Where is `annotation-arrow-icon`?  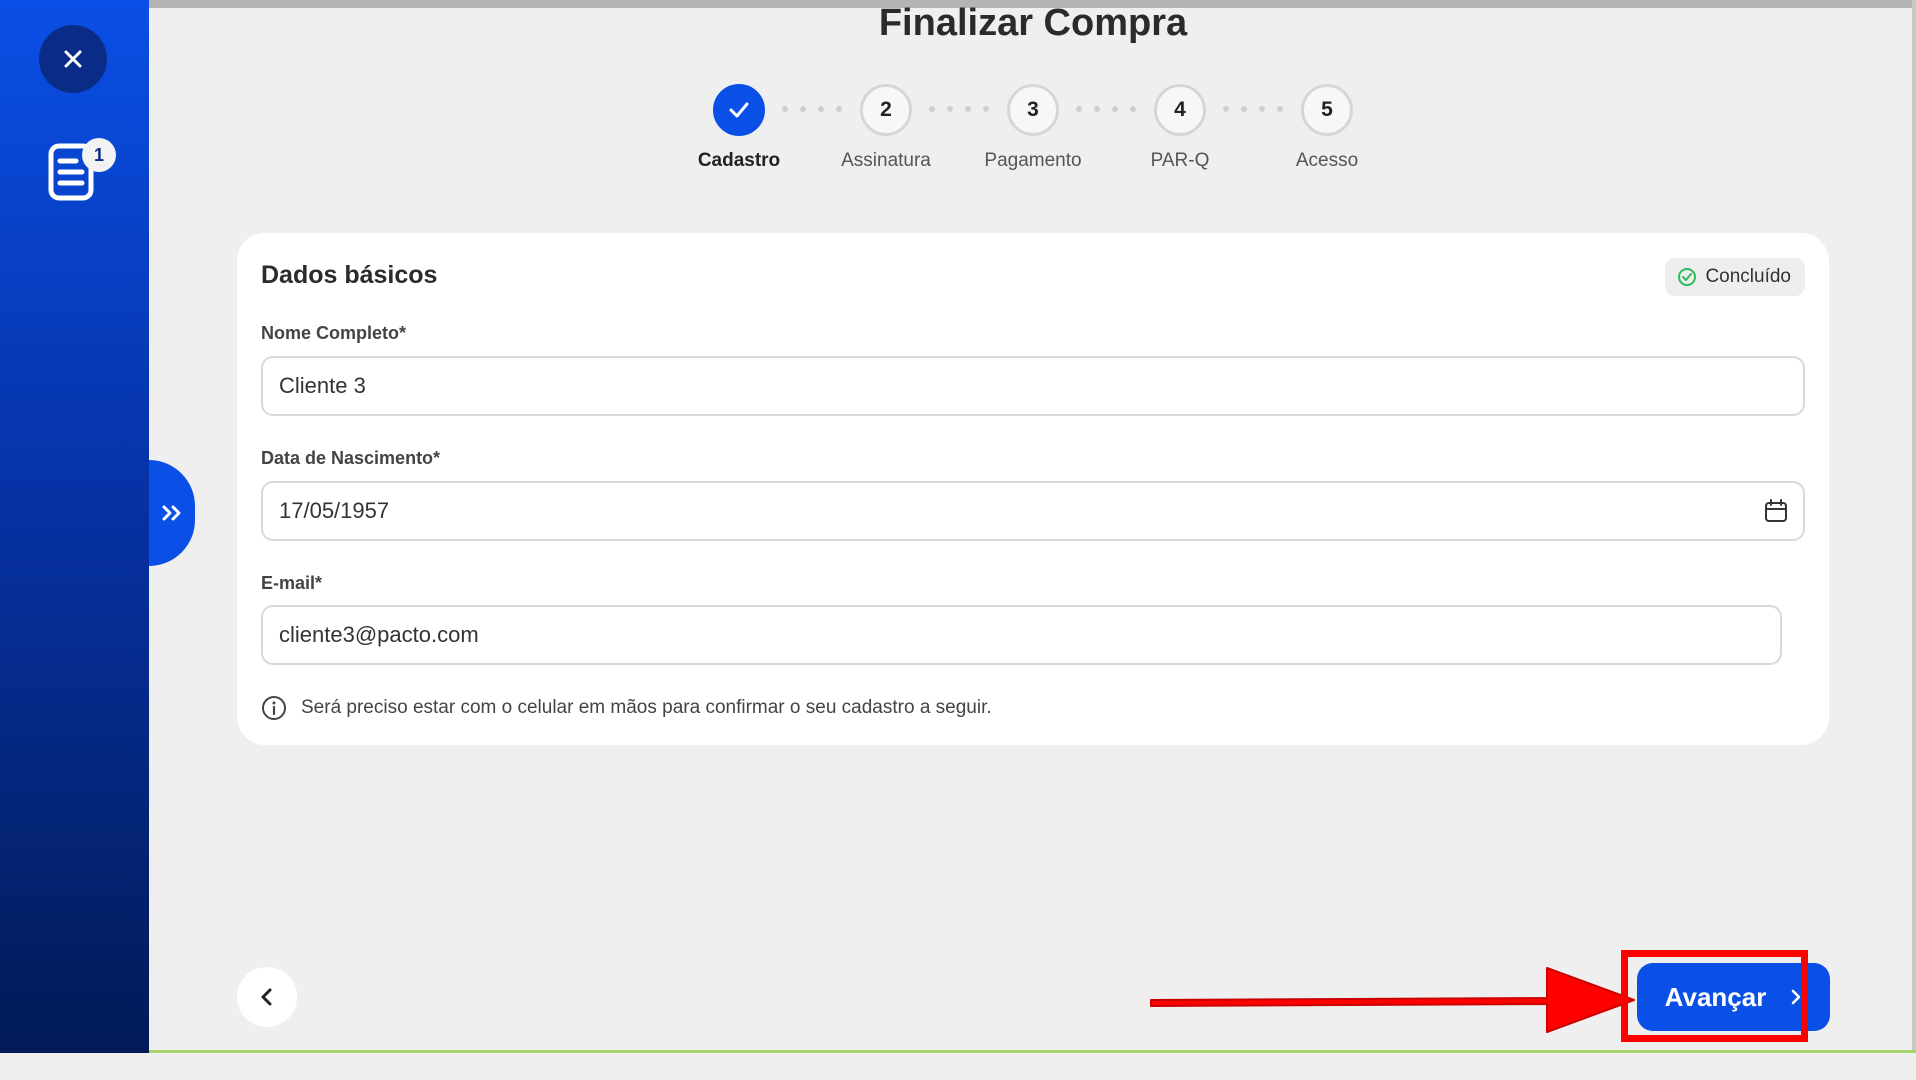 annotation-arrow-icon is located at coordinates (1392, 1000).